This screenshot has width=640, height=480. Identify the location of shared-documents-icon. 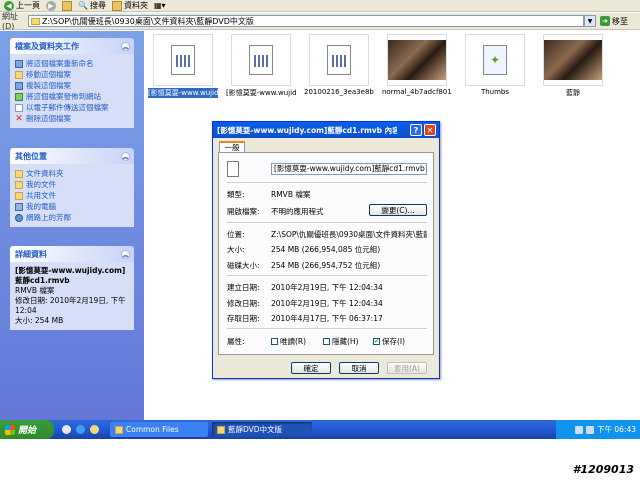
(19, 195).